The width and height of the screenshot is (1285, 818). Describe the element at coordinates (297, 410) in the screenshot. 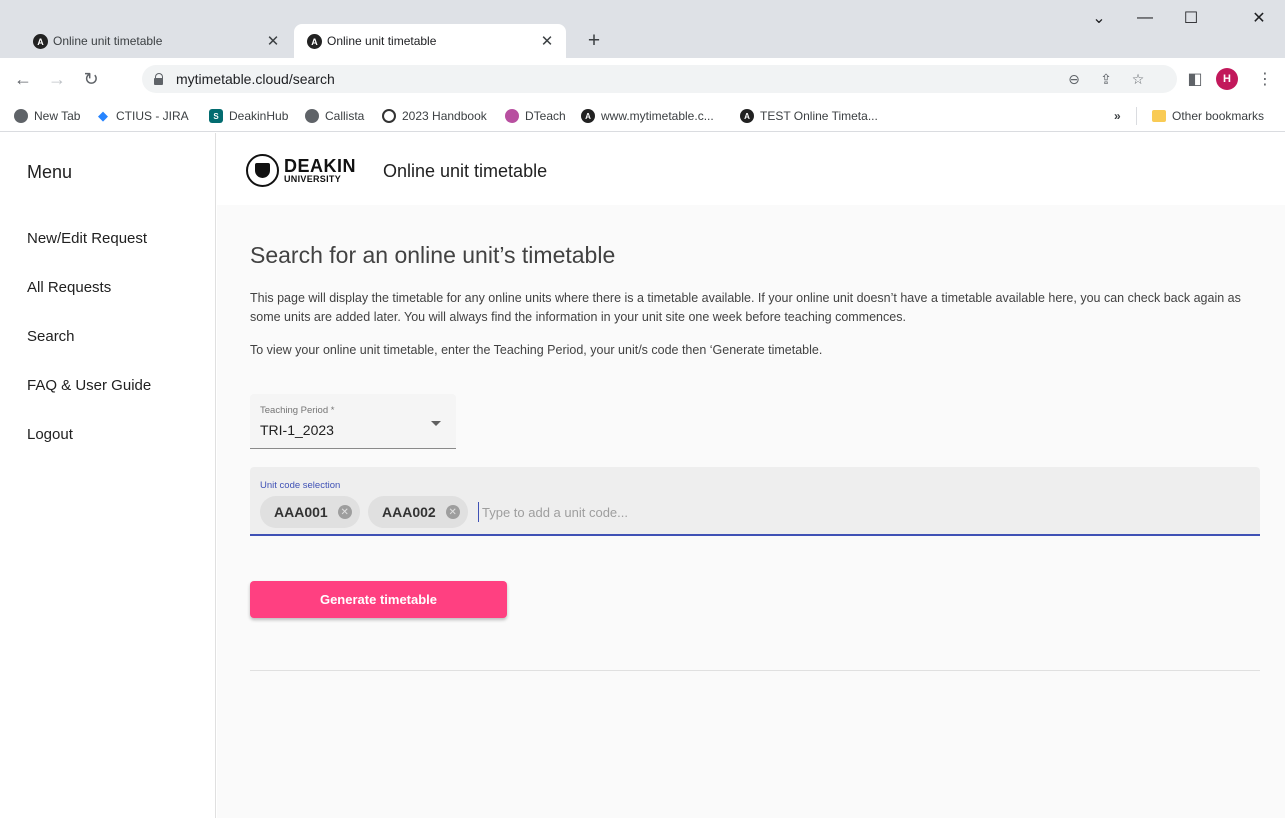

I see `teaching-period-label: Teaching Period *` at that location.